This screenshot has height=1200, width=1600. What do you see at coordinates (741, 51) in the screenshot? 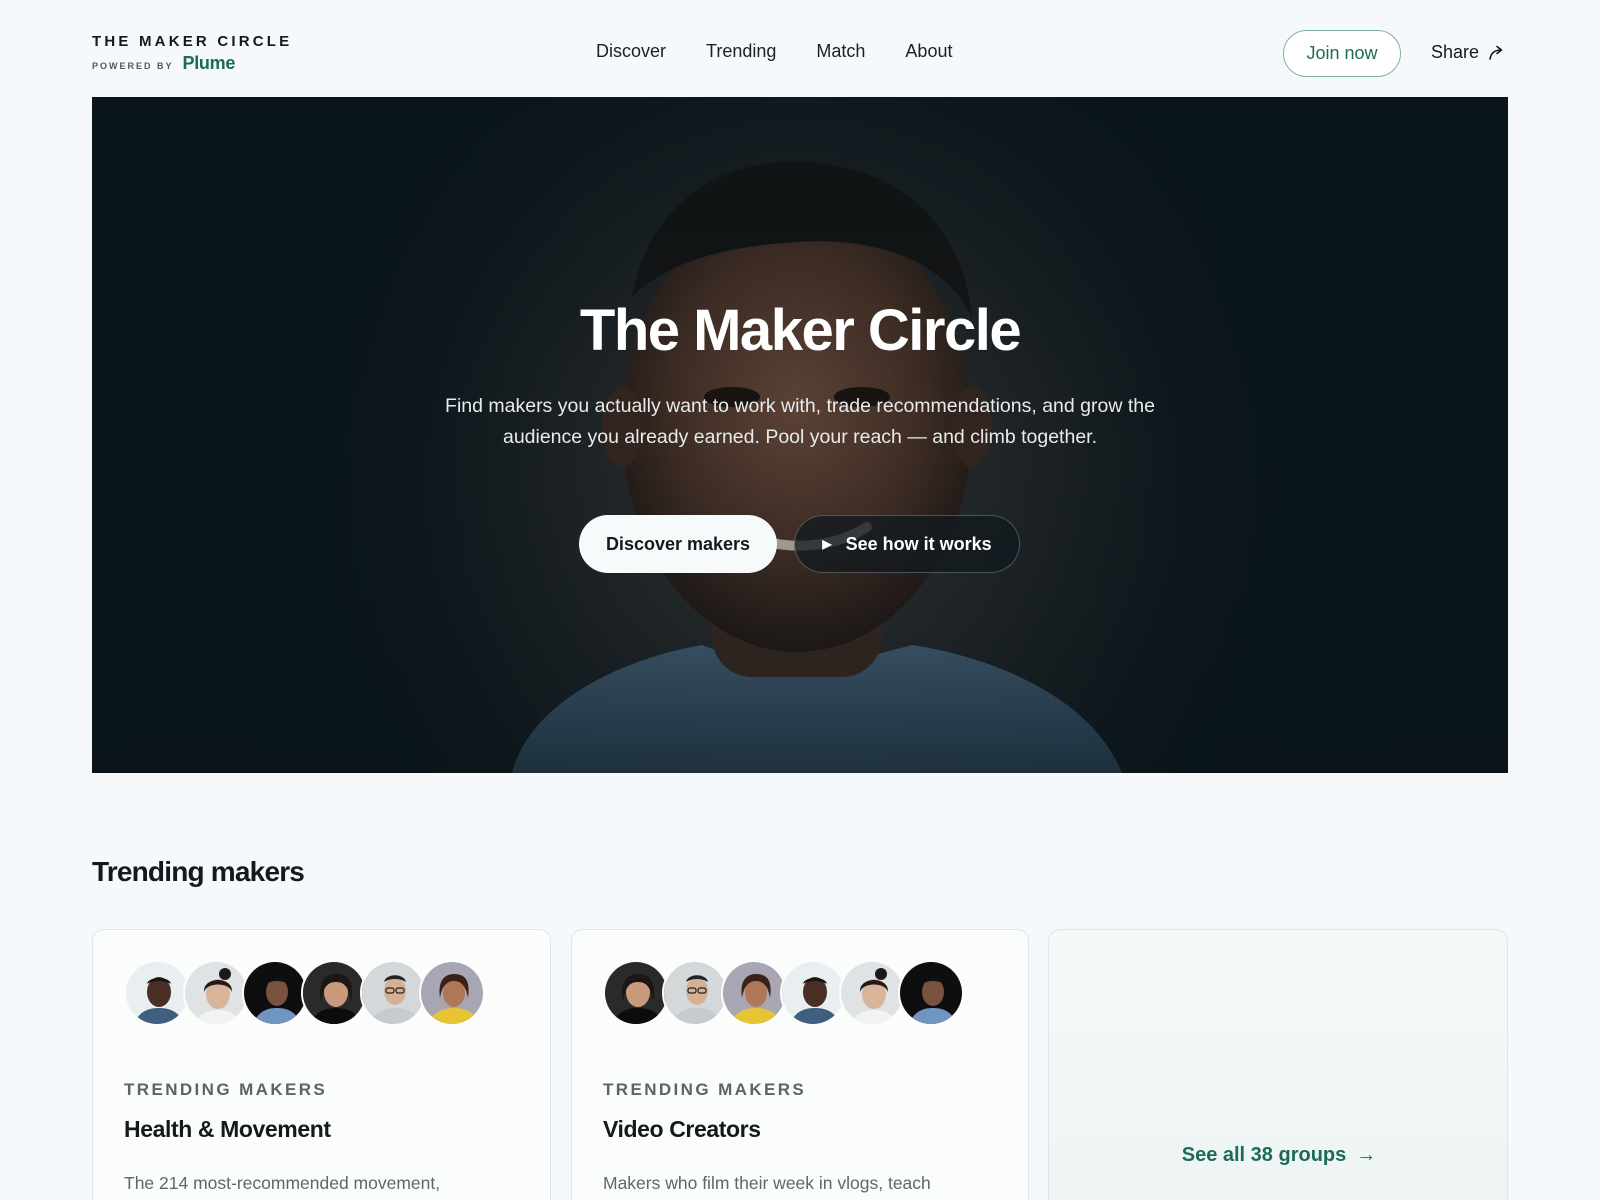
I see `nav-trending: Trending` at bounding box center [741, 51].